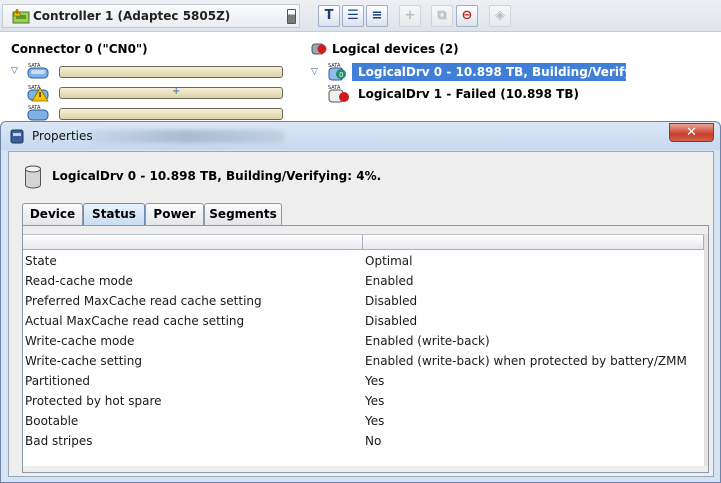  I want to click on delete-icon: ⊖, so click(467, 15).